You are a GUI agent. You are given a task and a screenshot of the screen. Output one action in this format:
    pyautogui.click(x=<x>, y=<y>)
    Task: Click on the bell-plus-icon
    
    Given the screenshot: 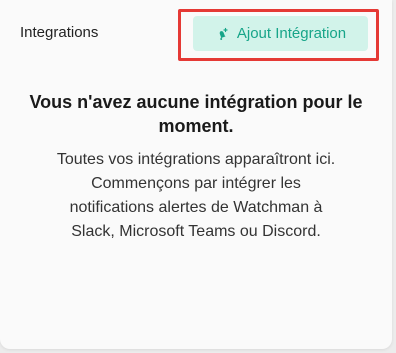 What is the action you would take?
    pyautogui.click(x=222, y=34)
    